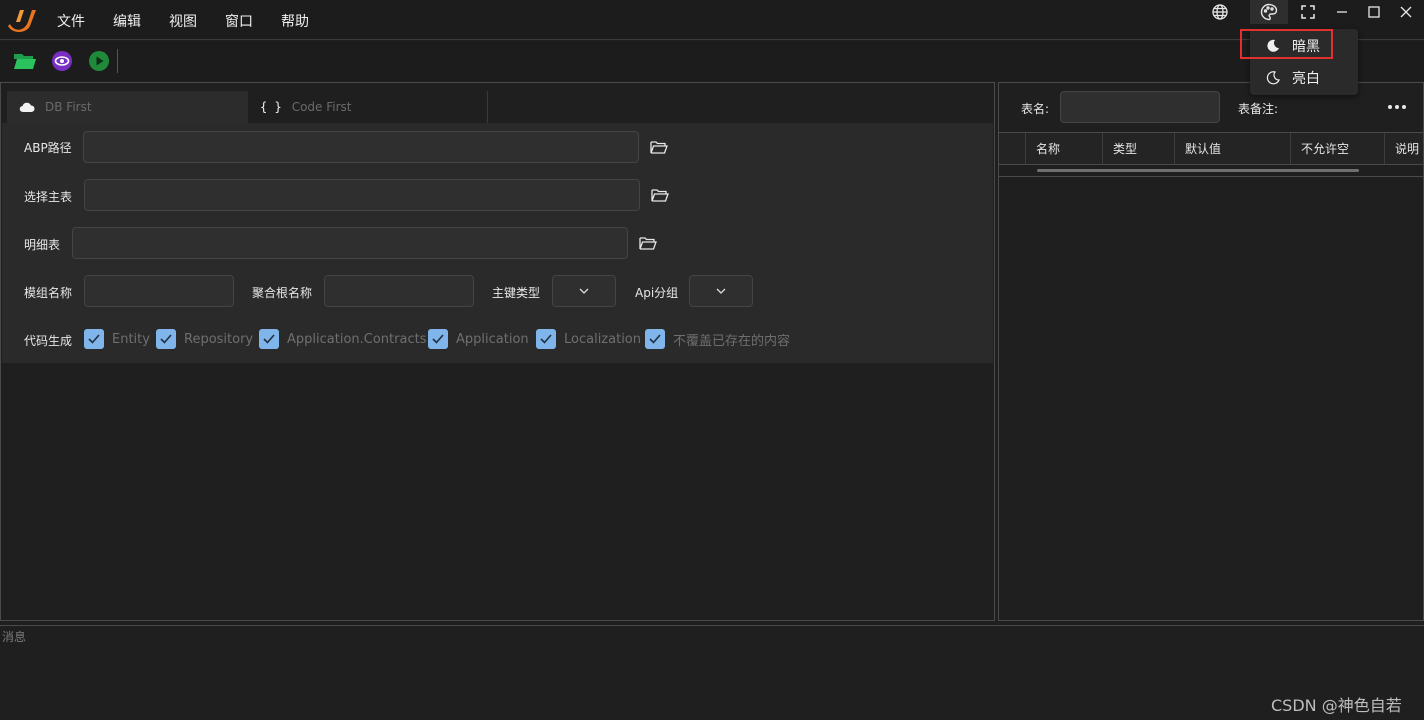  Describe the element at coordinates (295, 21) in the screenshot. I see `menu-help: 帮助` at that location.